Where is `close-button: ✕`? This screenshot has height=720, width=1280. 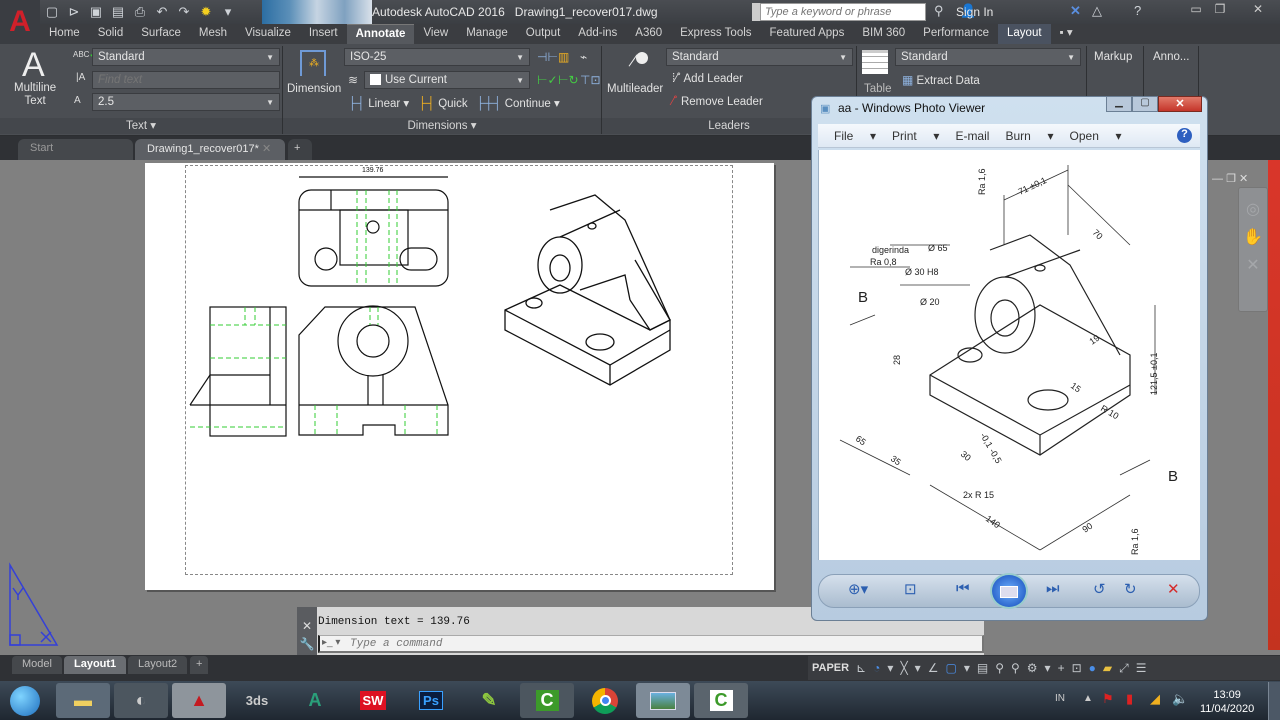 close-button: ✕ is located at coordinates (1258, 10).